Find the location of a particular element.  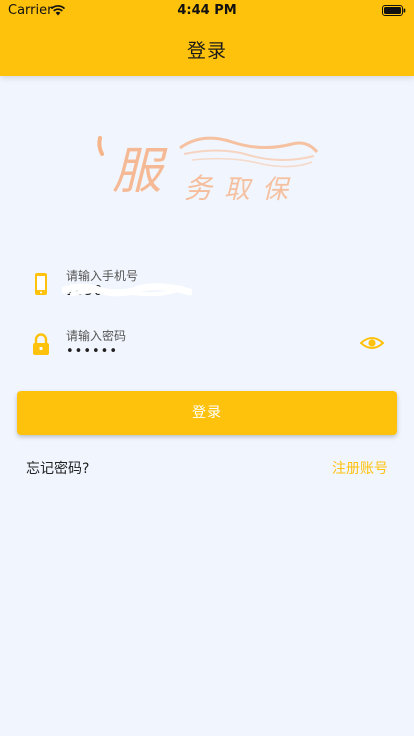

password-field: 请输入密码 •••••• is located at coordinates (211, 346).